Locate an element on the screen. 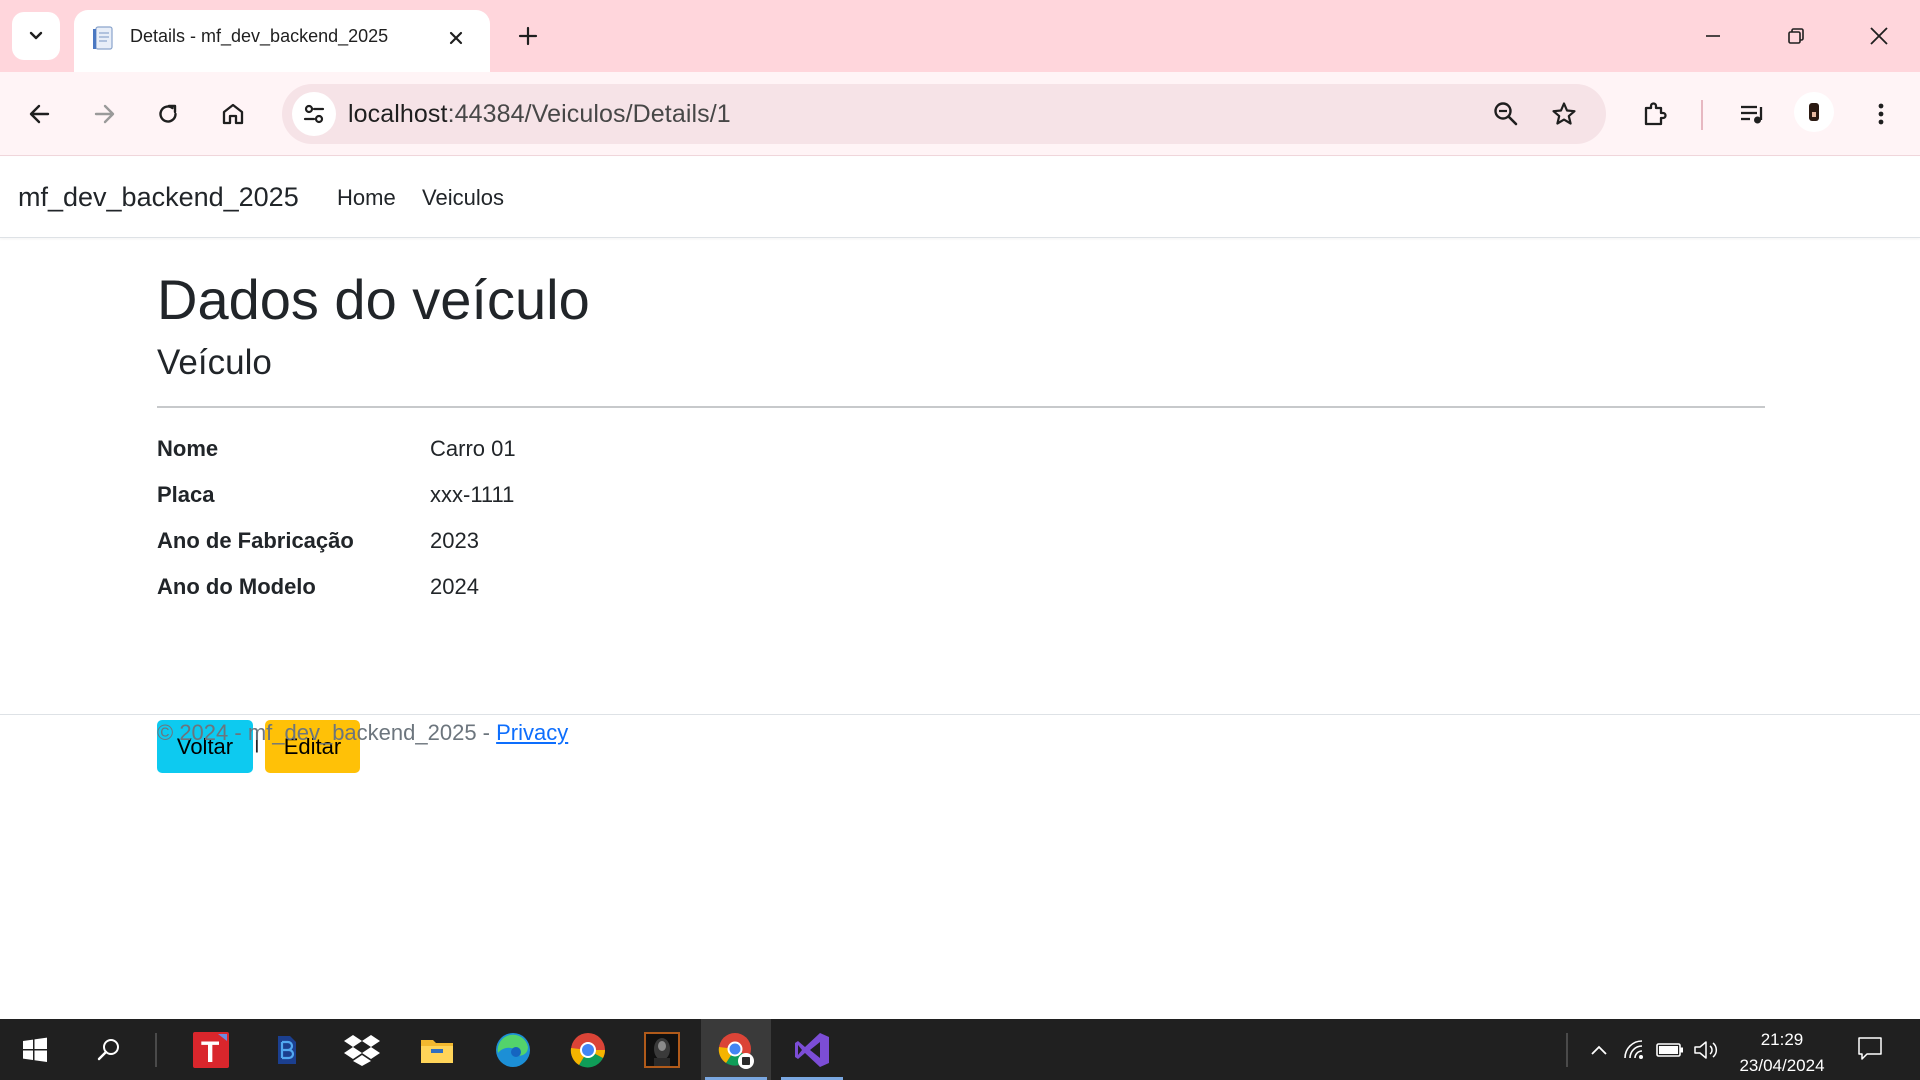 This screenshot has height=1080, width=1920. extensions-button is located at coordinates (1655, 114).